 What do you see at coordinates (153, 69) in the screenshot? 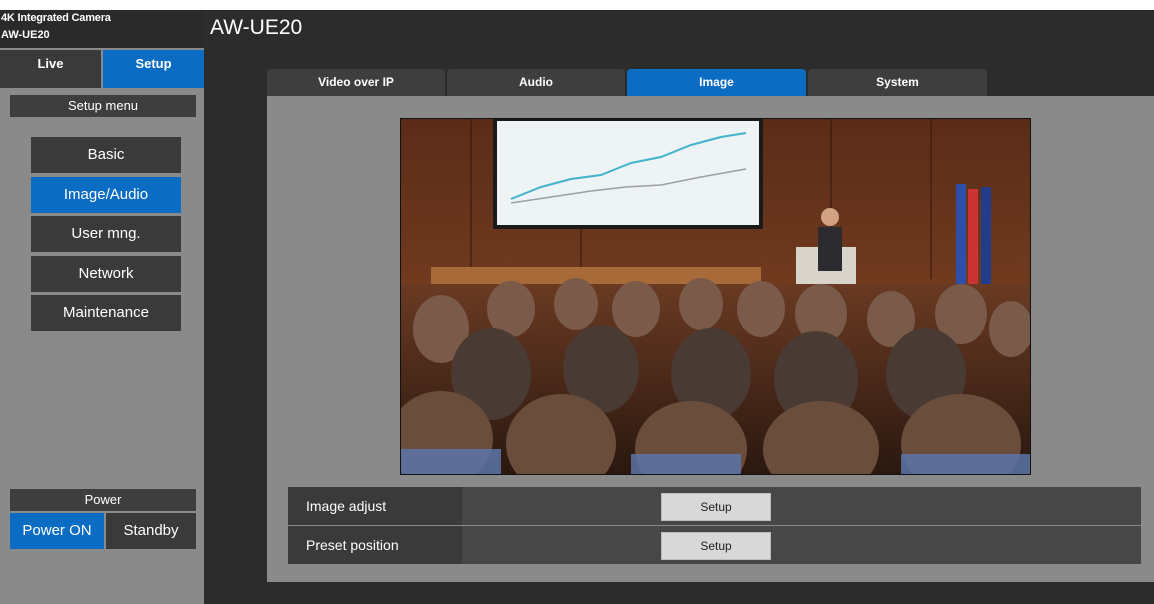
I see `setup-tab: Setup` at bounding box center [153, 69].